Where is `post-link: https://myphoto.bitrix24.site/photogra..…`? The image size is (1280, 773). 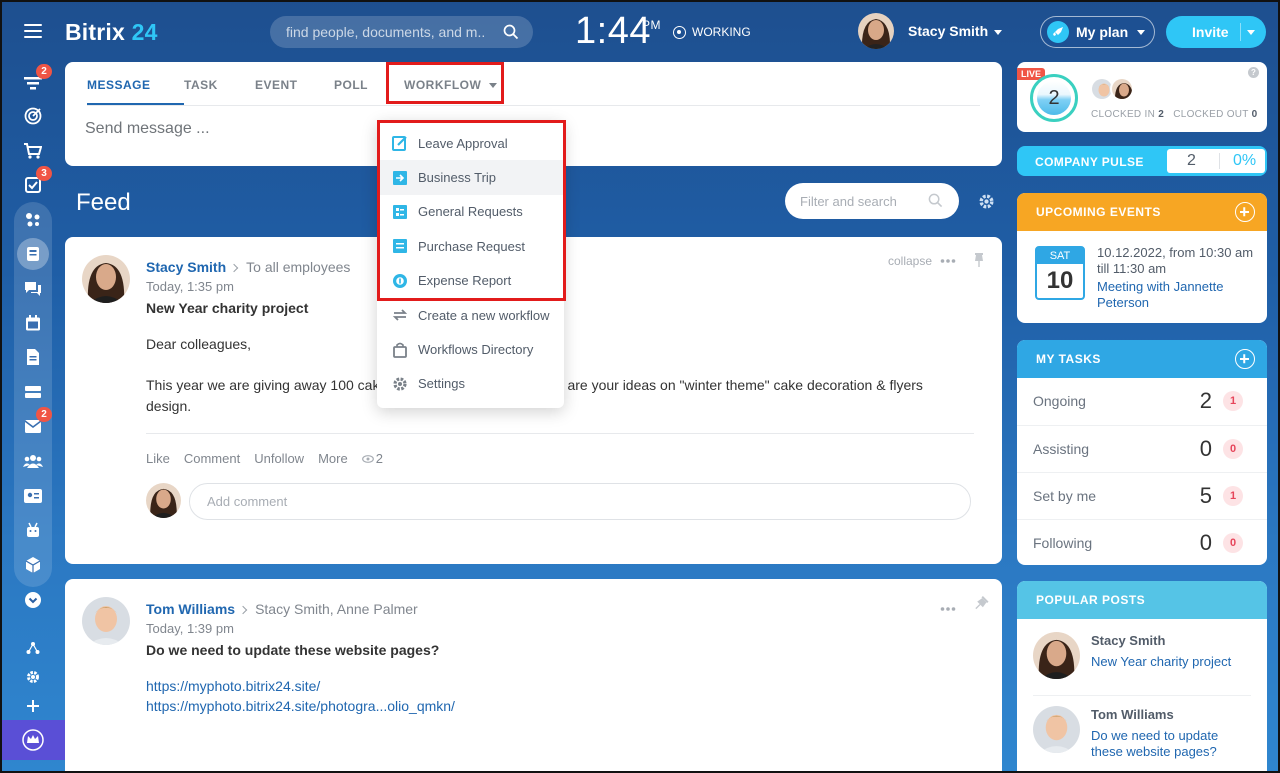
post-link: https://myphoto.bitrix24.site/photogra..… is located at coordinates (300, 706).